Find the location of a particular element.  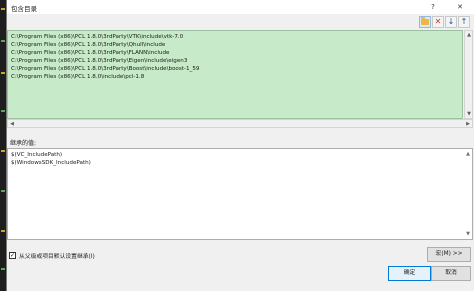

inherited-values-label: 继承的值: is located at coordinates (23, 143).